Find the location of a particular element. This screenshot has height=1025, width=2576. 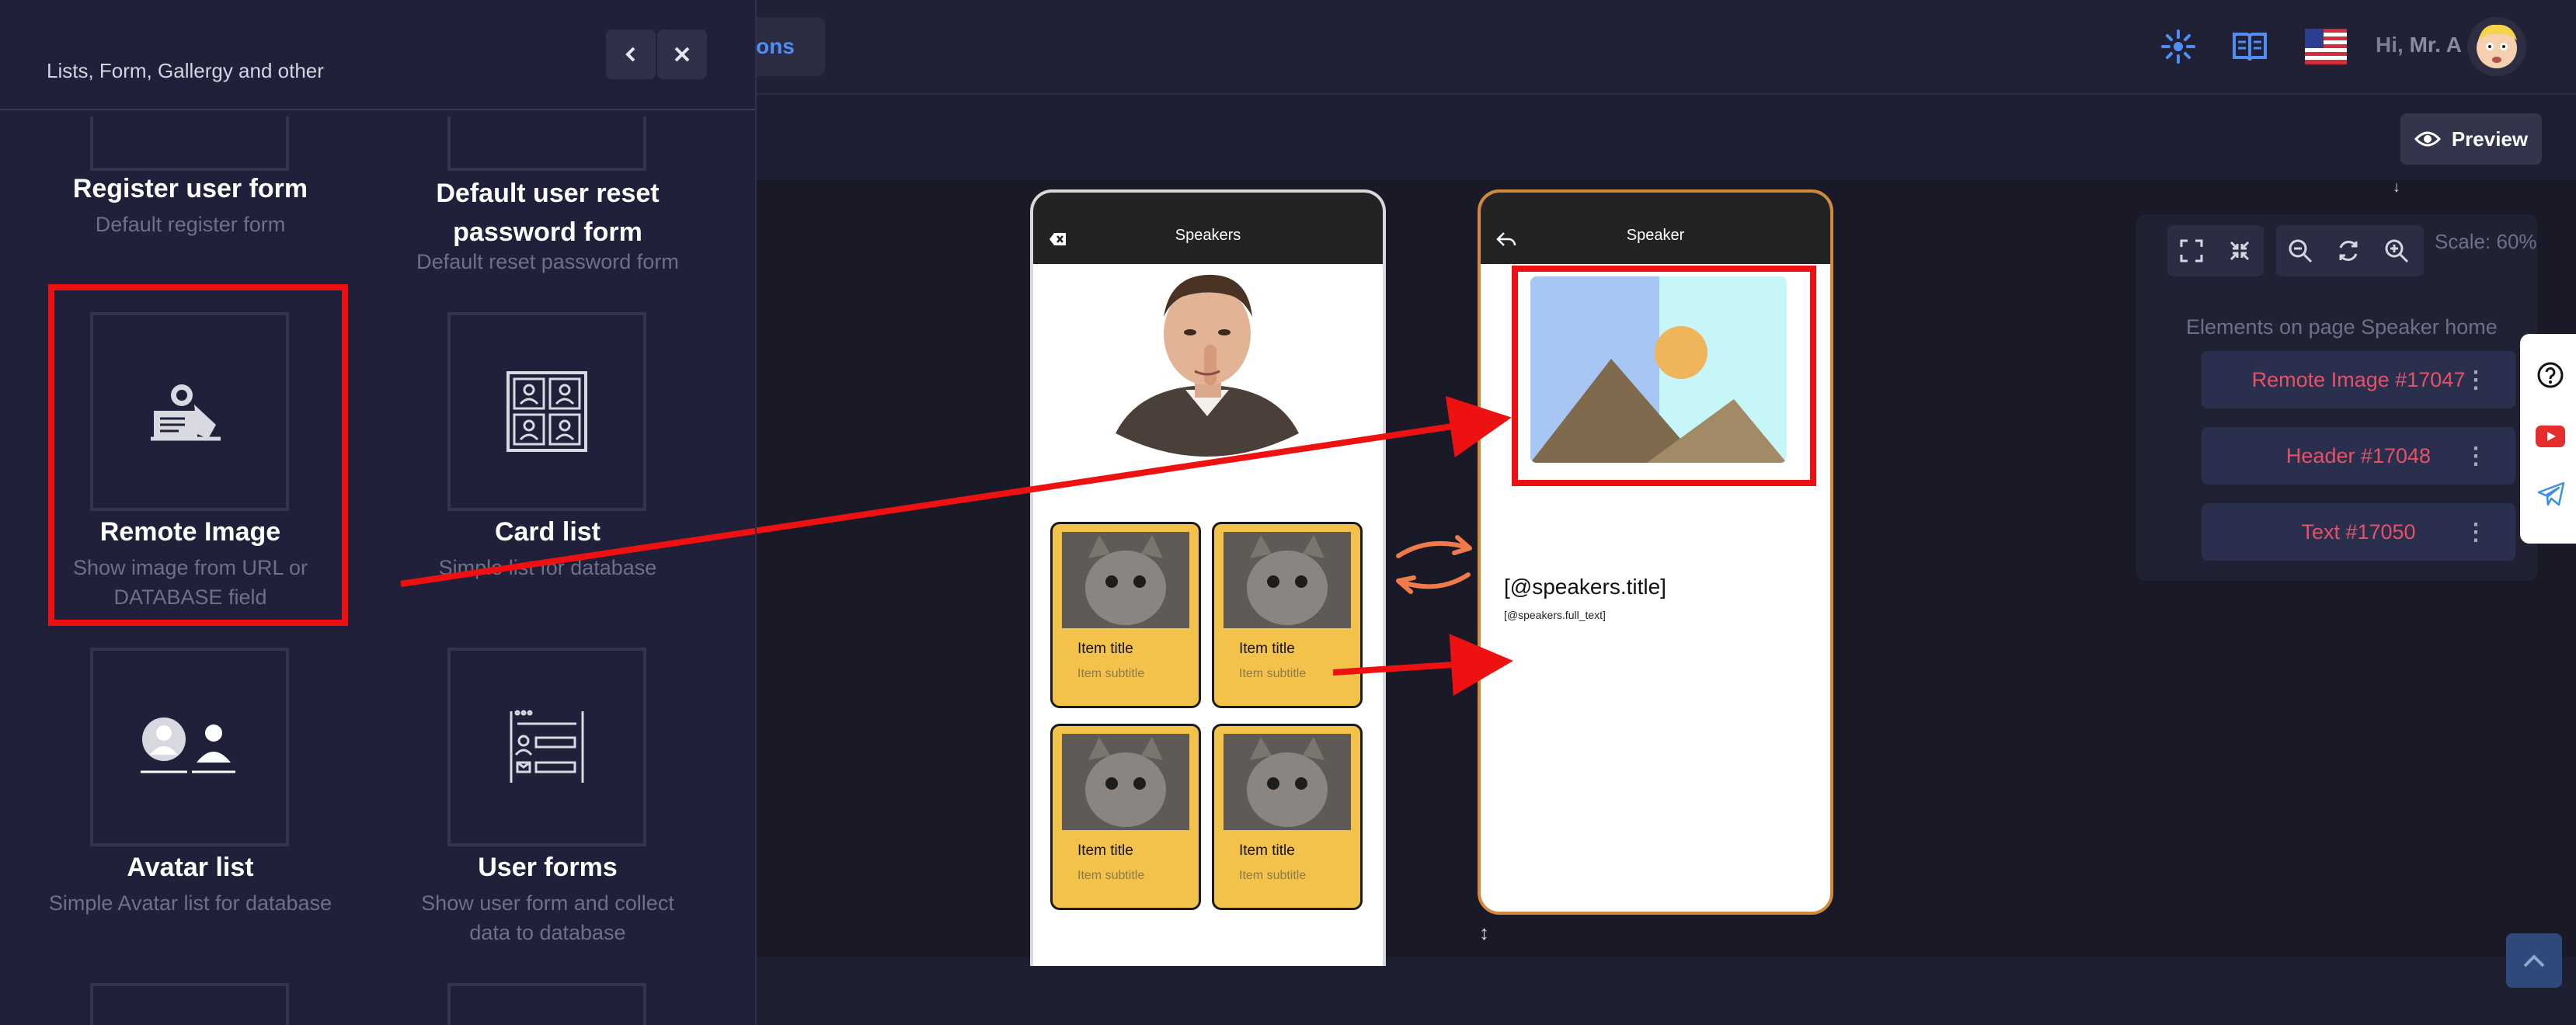

view-toggle-group is located at coordinates (2215, 250).